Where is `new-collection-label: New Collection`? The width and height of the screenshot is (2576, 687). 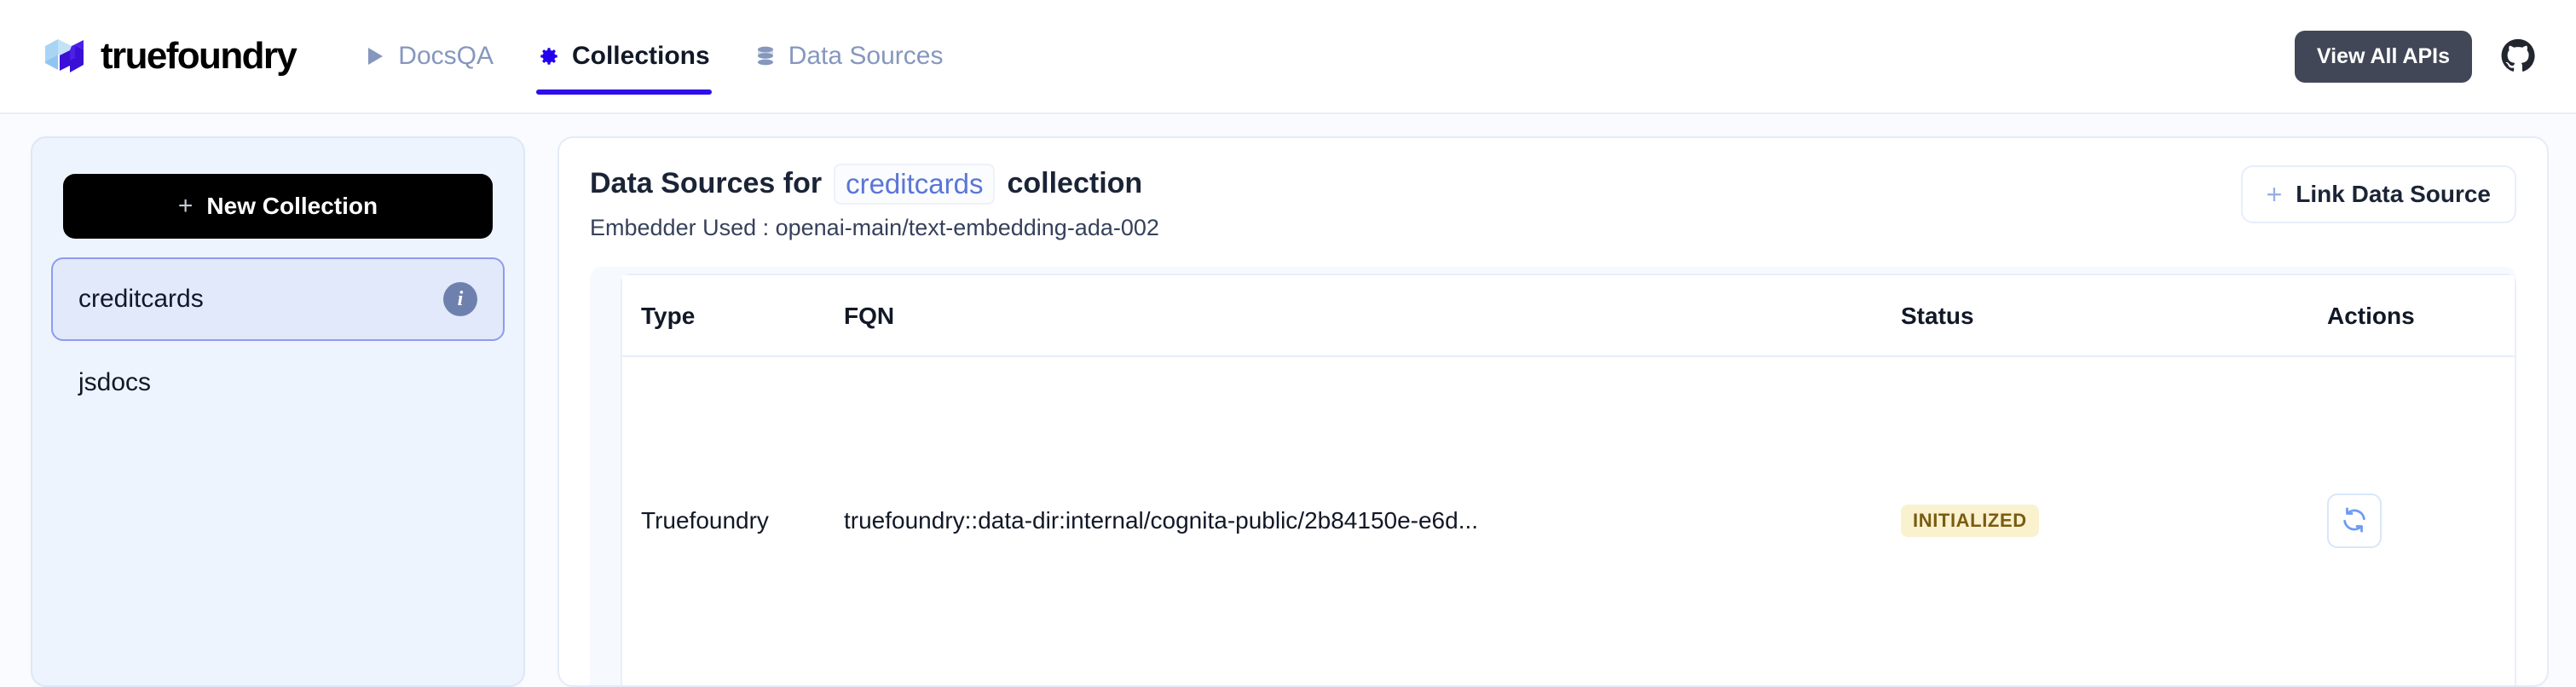
new-collection-label: New Collection is located at coordinates (292, 206).